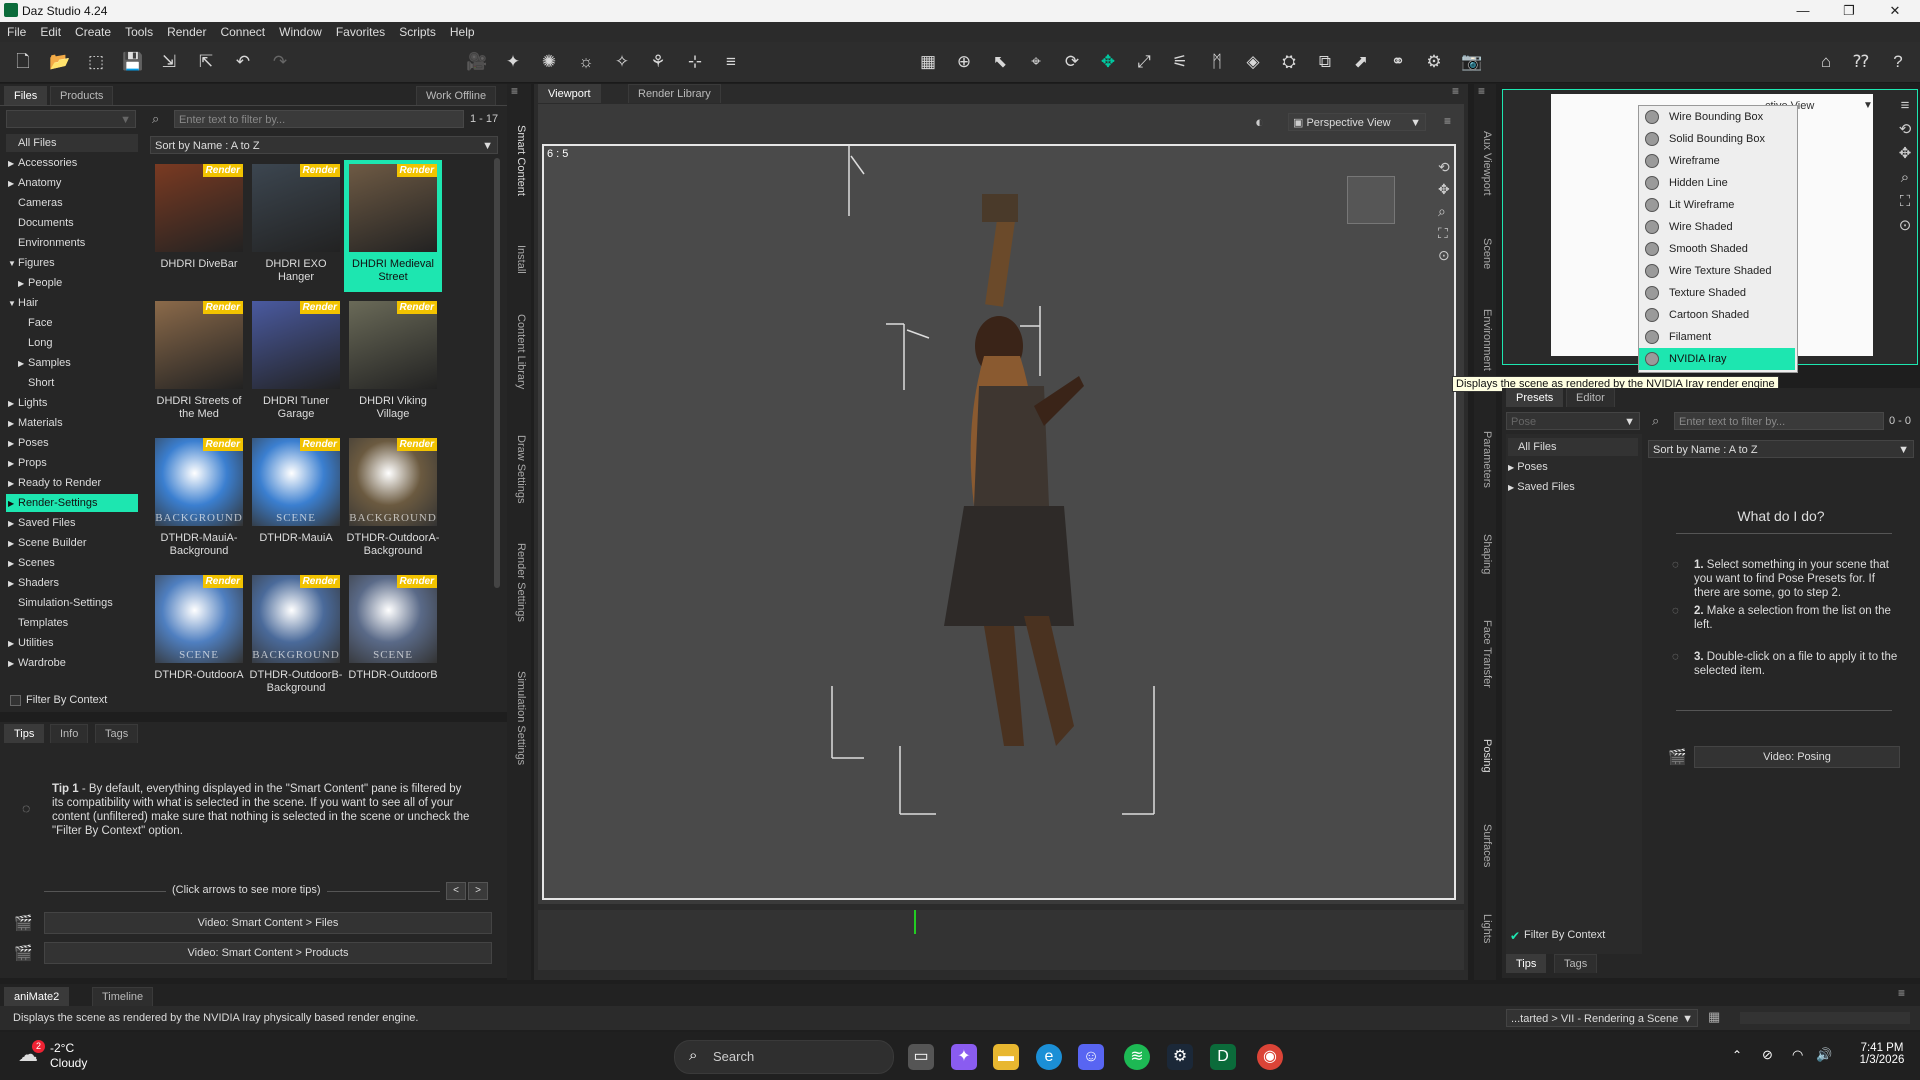 The height and width of the screenshot is (1080, 1920). Describe the element at coordinates (1717, 337) in the screenshot. I see `draw-style-filament: Filament` at that location.